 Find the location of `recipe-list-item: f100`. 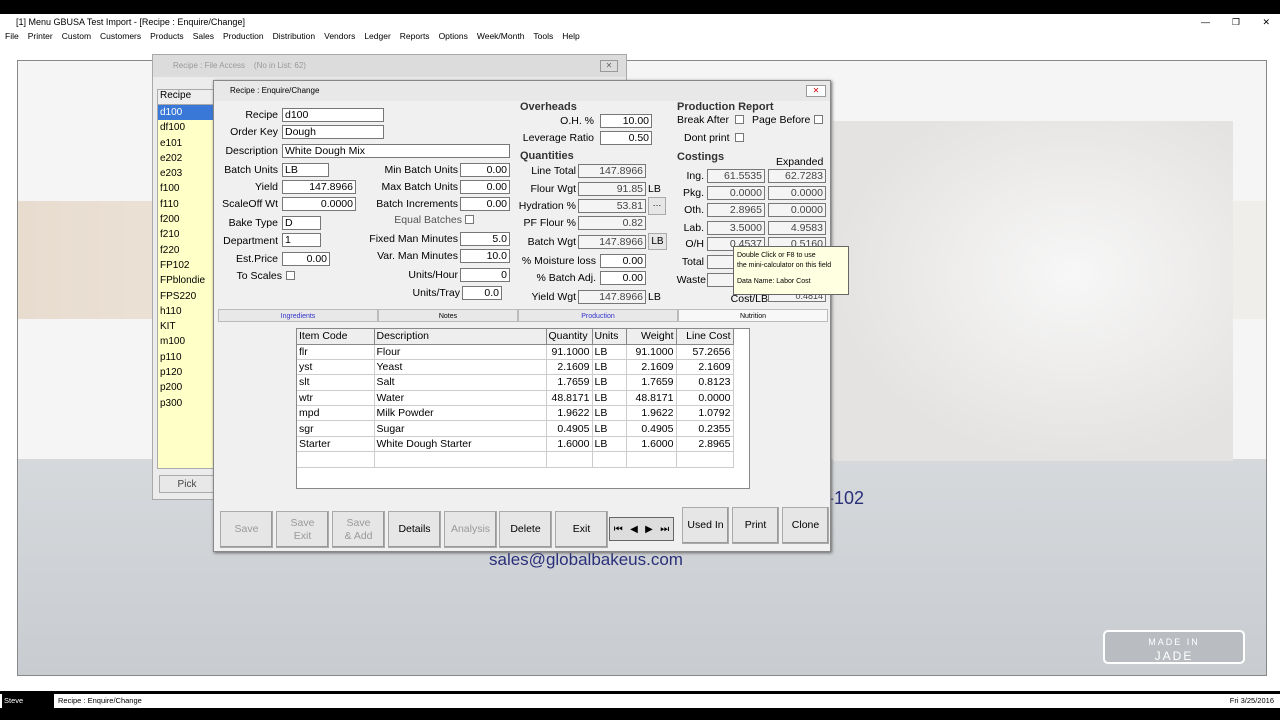

recipe-list-item: f100 is located at coordinates (186, 188).